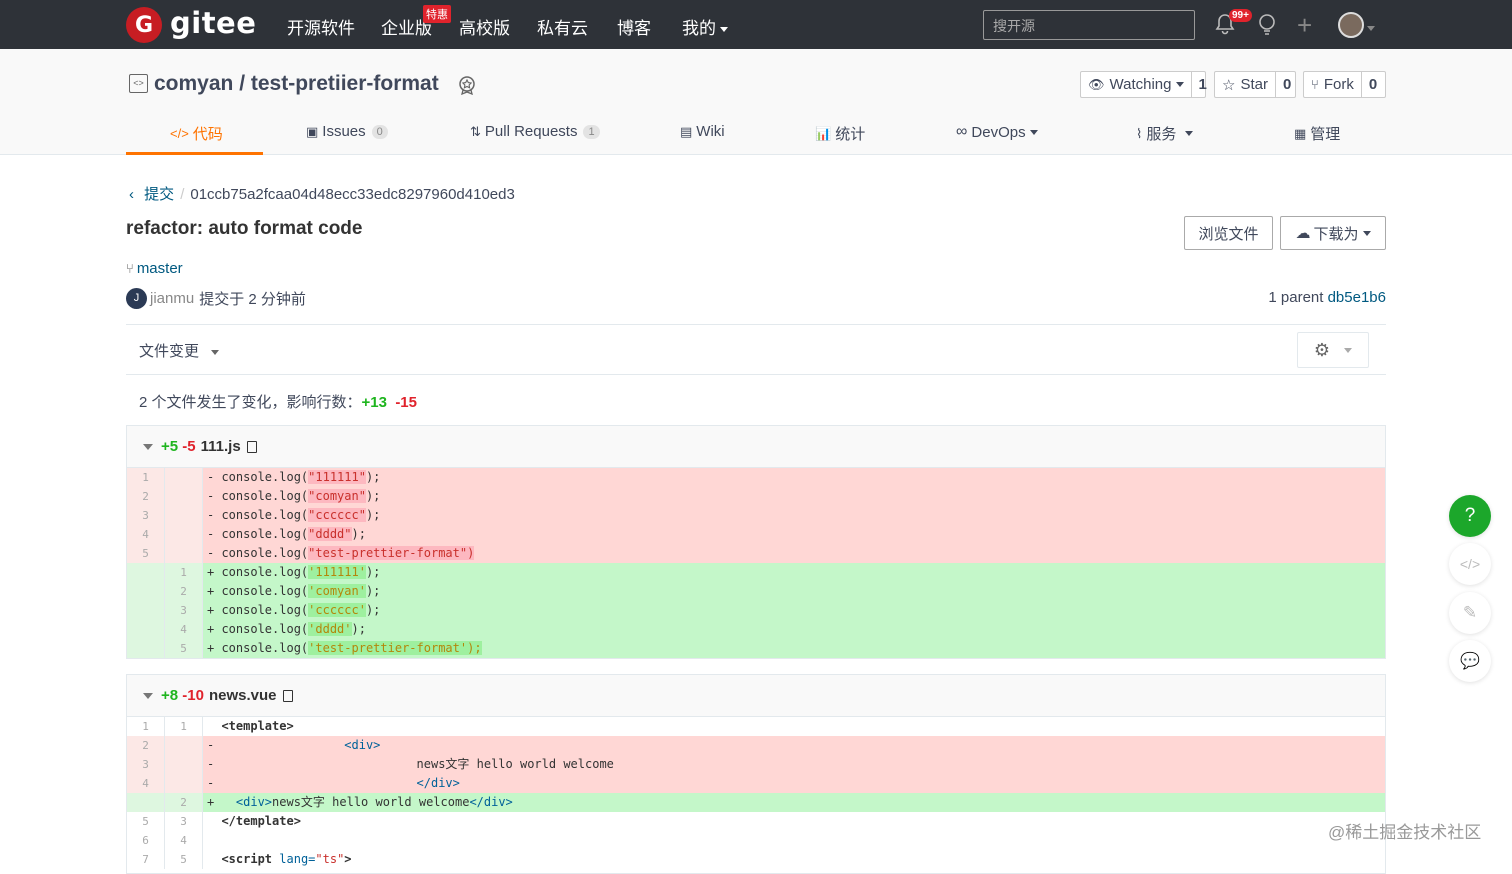 The image size is (1512, 874). I want to click on diff-file-header: +5 -5 111.js, so click(756, 447).